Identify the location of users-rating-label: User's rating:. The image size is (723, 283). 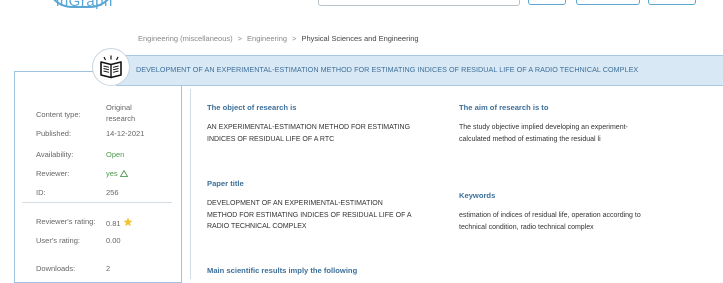
(58, 240).